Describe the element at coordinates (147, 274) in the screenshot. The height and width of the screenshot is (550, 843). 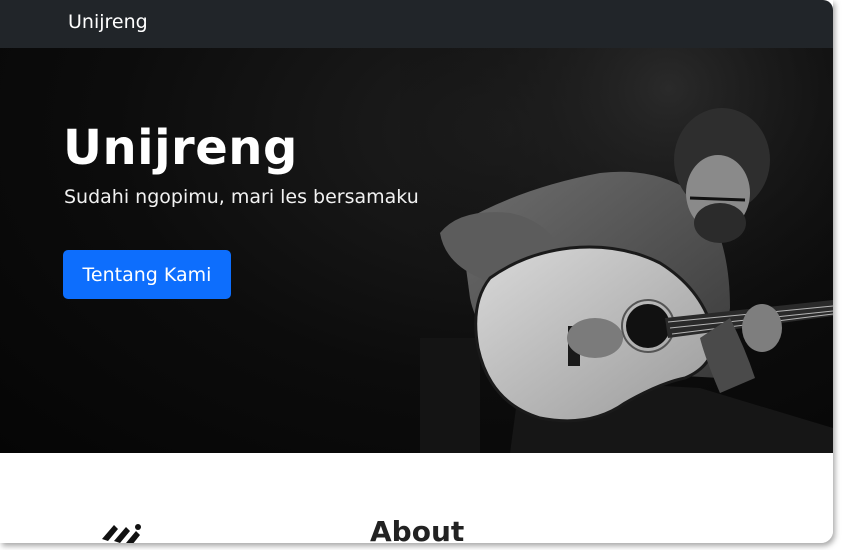
I see `tentang-kami-button: Tentang Kami` at that location.